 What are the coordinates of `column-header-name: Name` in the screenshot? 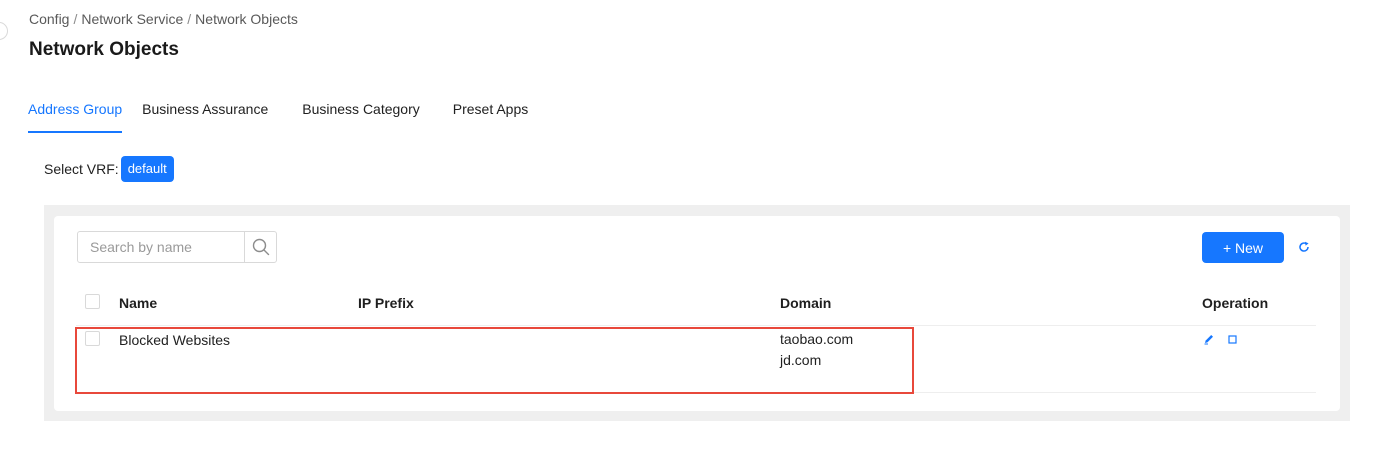 It's located at (138, 303).